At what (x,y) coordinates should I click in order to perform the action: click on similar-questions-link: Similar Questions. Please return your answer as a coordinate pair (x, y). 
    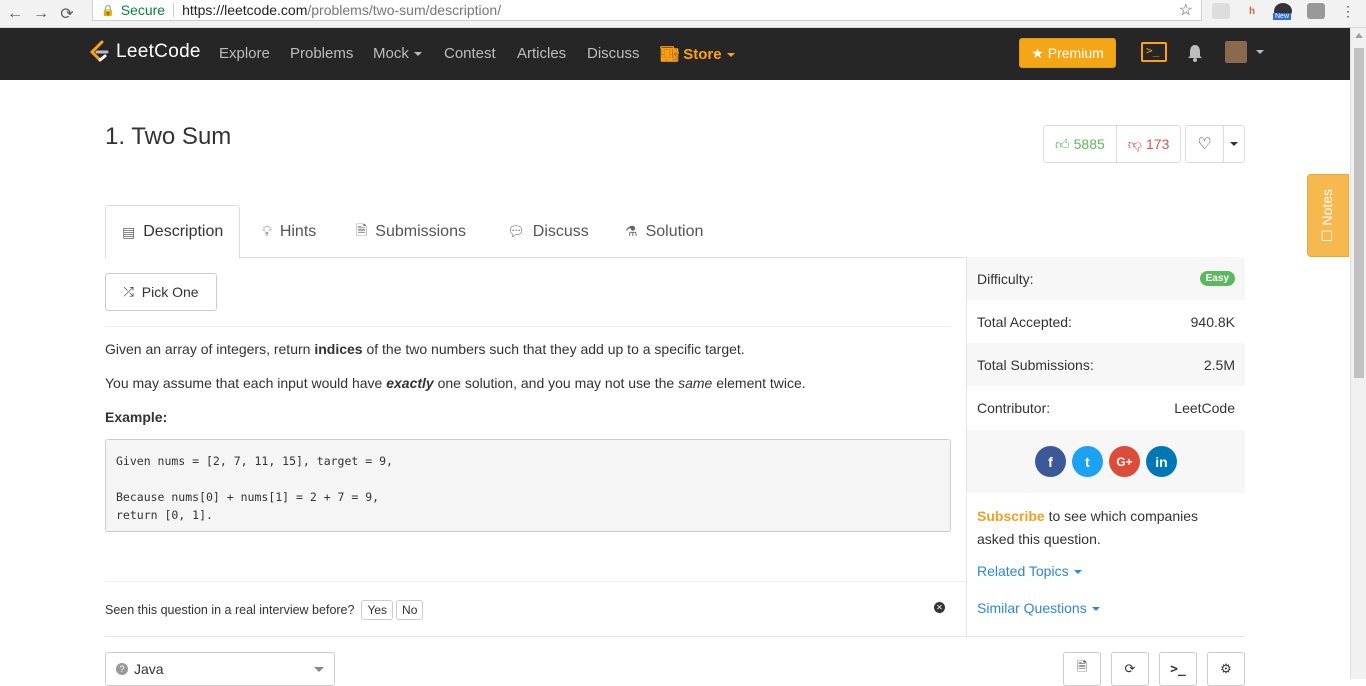
    Looking at the image, I should click on (1038, 608).